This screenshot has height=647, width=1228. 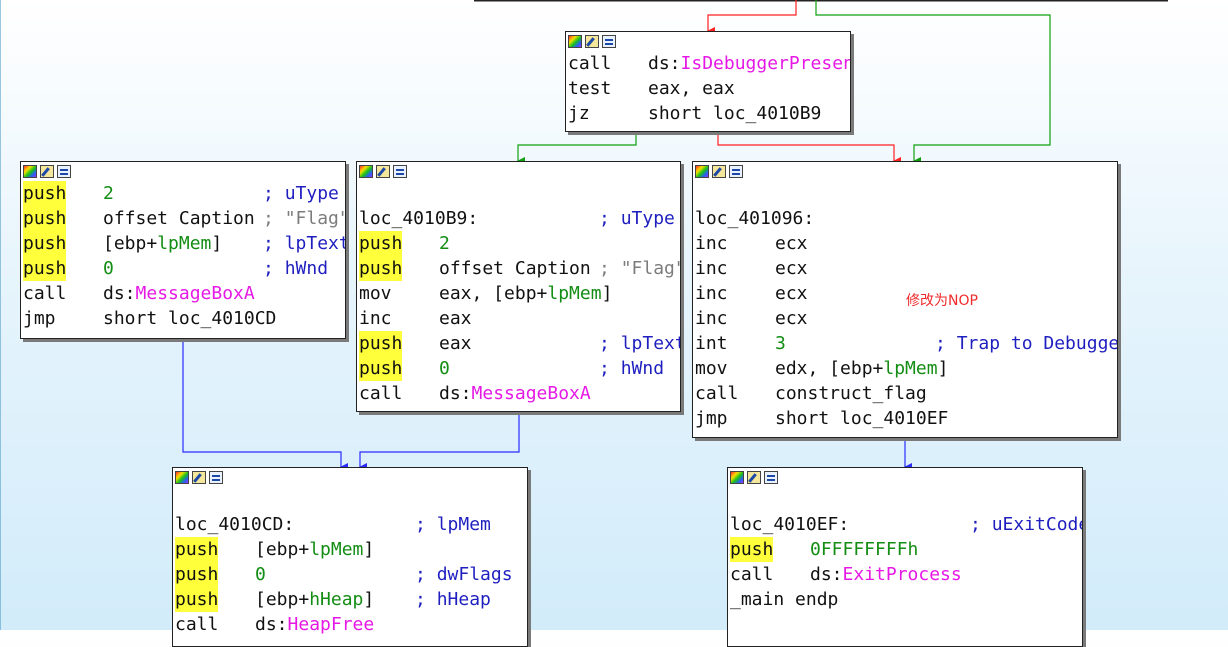 I want to click on code-label: _main endp, so click(x=784, y=599).